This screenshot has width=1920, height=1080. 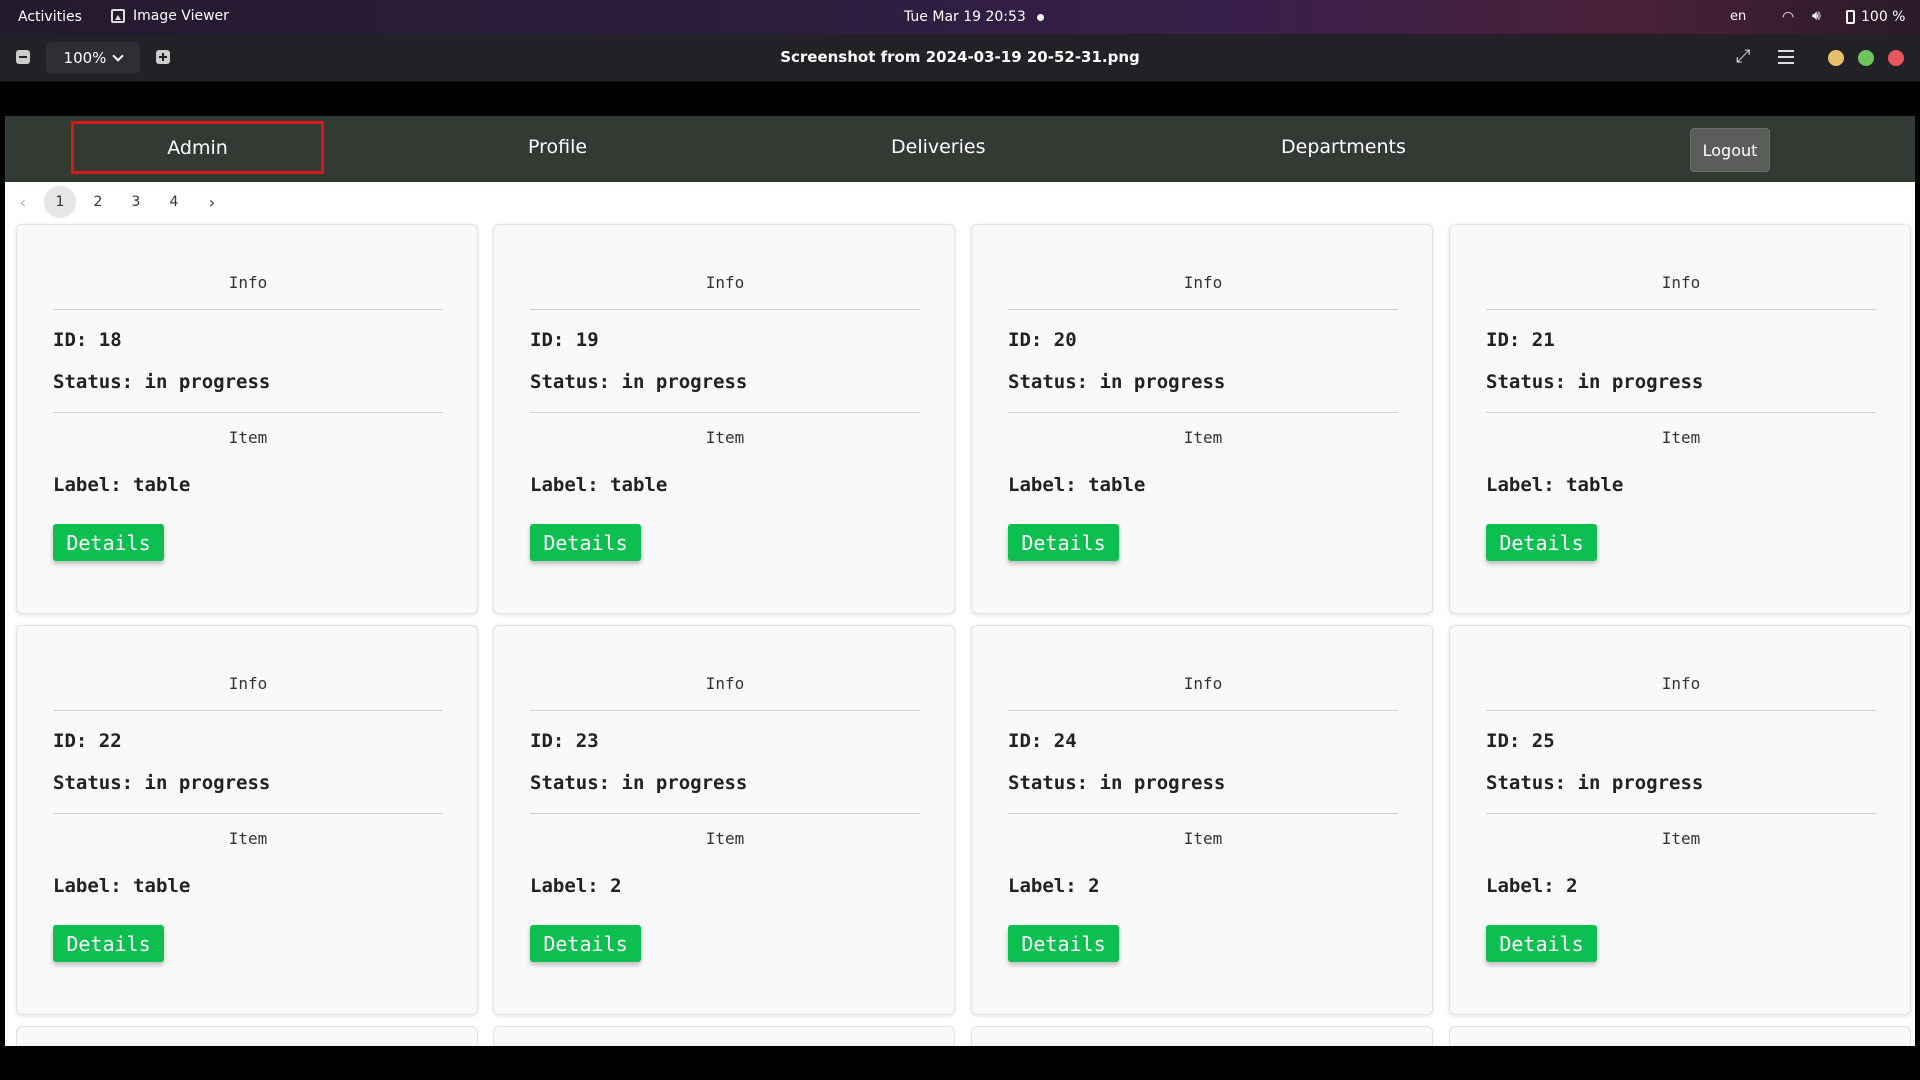 I want to click on zoom-dropdown: 100%, so click(x=93, y=58).